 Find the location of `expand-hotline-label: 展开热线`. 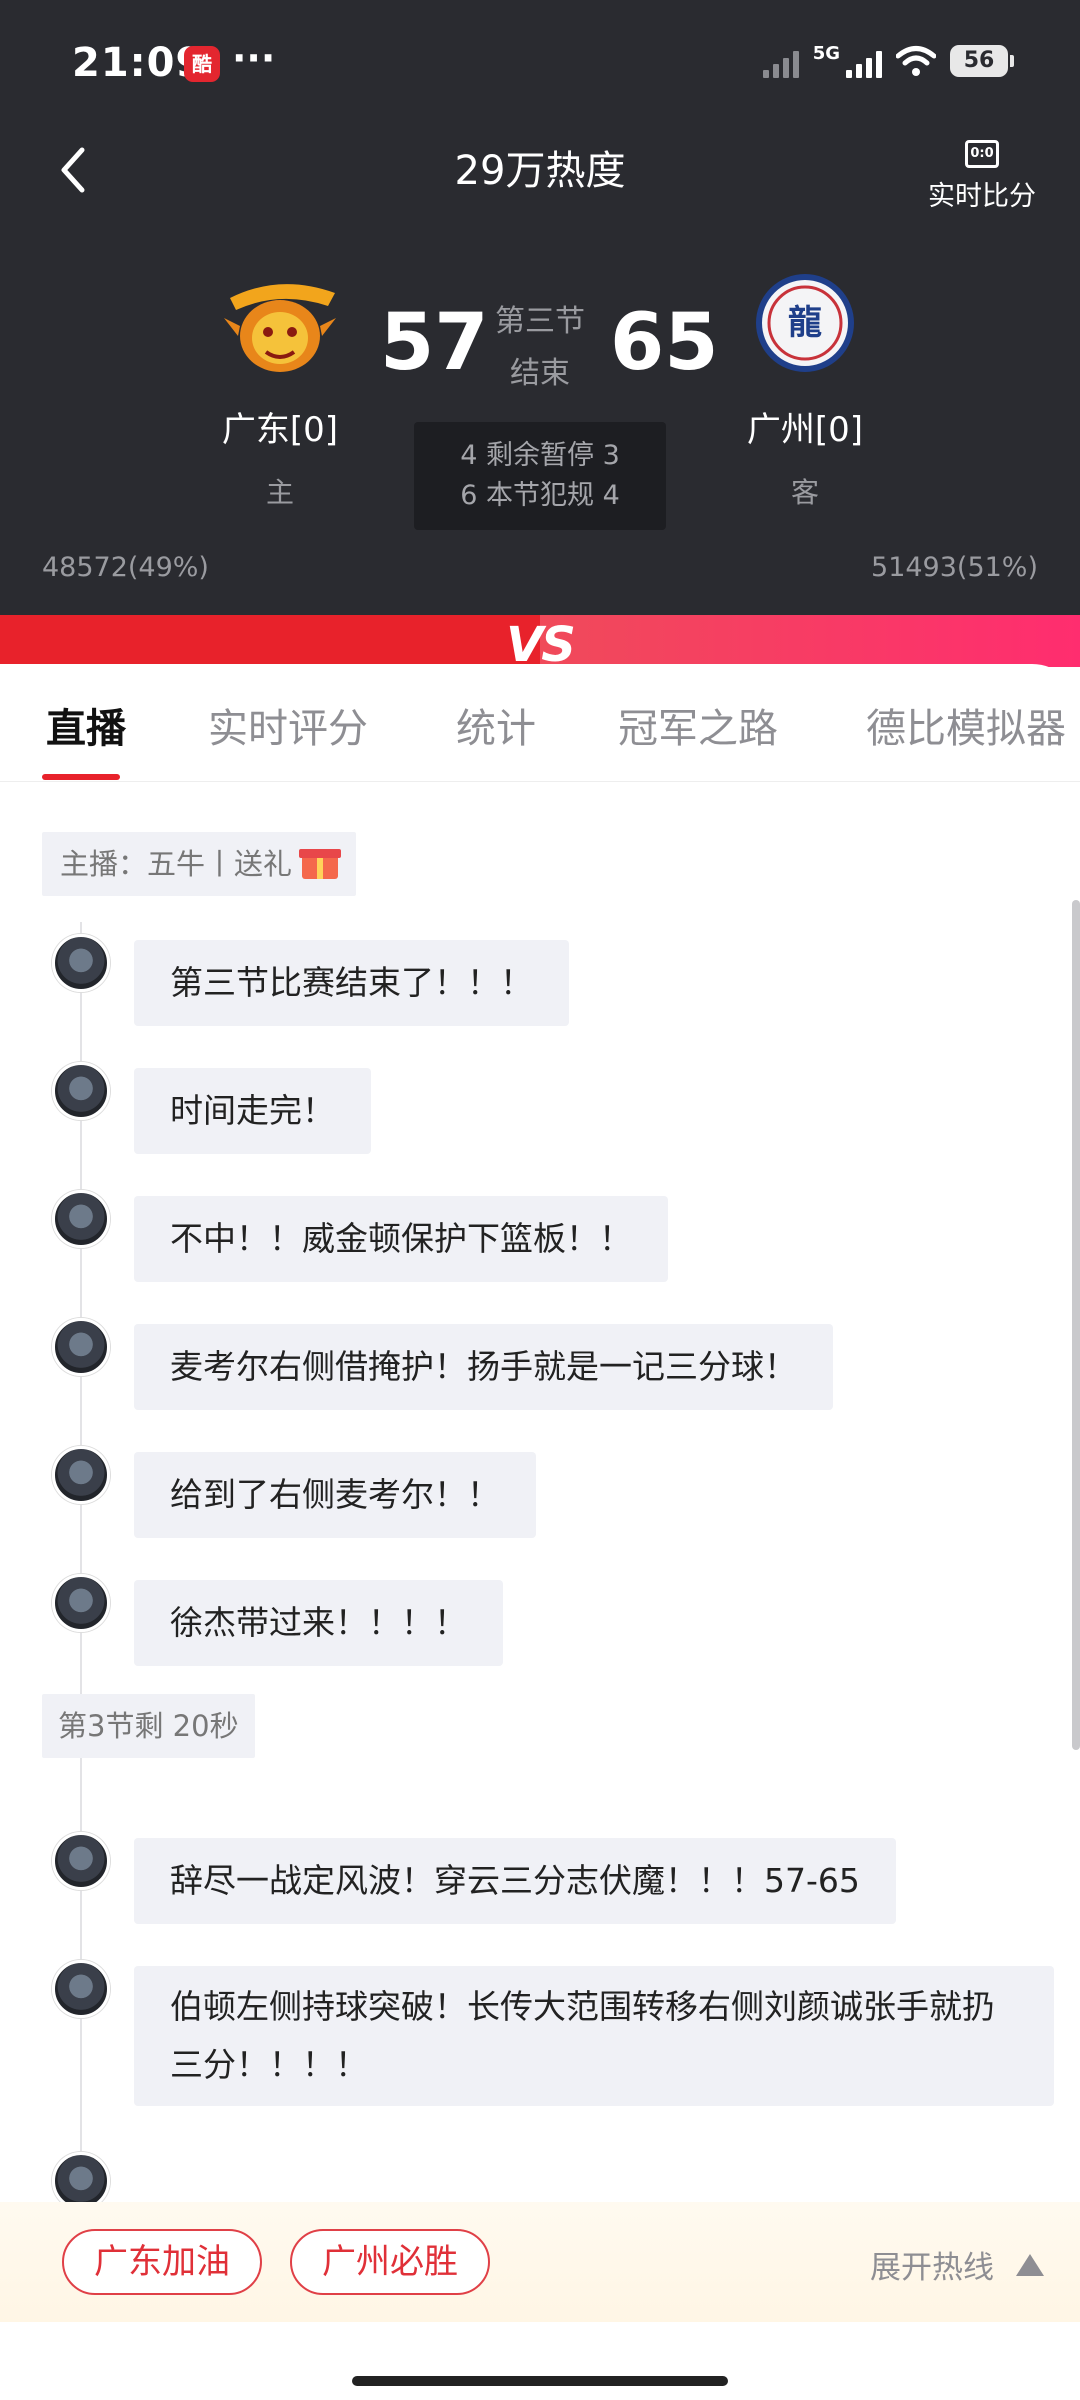

expand-hotline-label: 展开热线 is located at coordinates (932, 2268).